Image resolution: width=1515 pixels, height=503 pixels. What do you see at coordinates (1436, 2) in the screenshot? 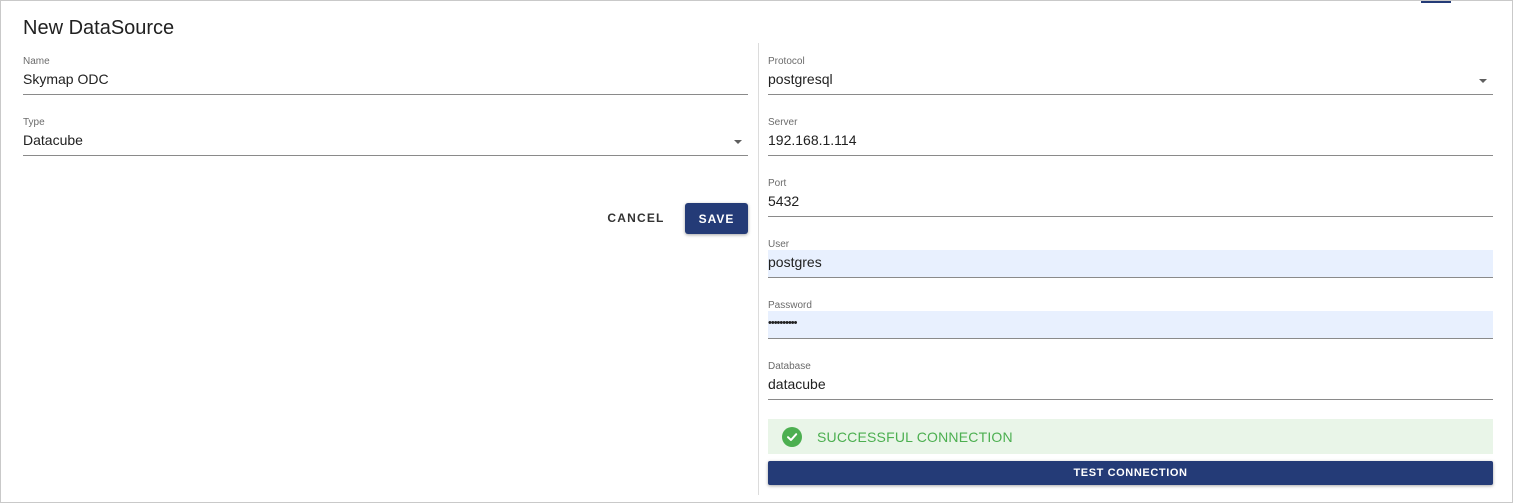
I see `background-scroll-indicator` at bounding box center [1436, 2].